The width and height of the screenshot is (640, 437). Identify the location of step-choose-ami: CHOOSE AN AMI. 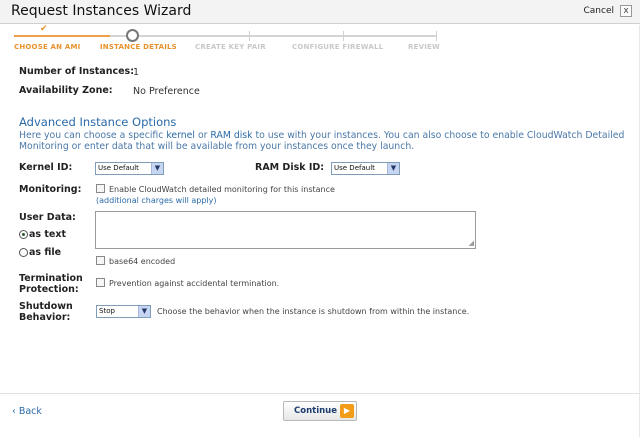
(47, 47).